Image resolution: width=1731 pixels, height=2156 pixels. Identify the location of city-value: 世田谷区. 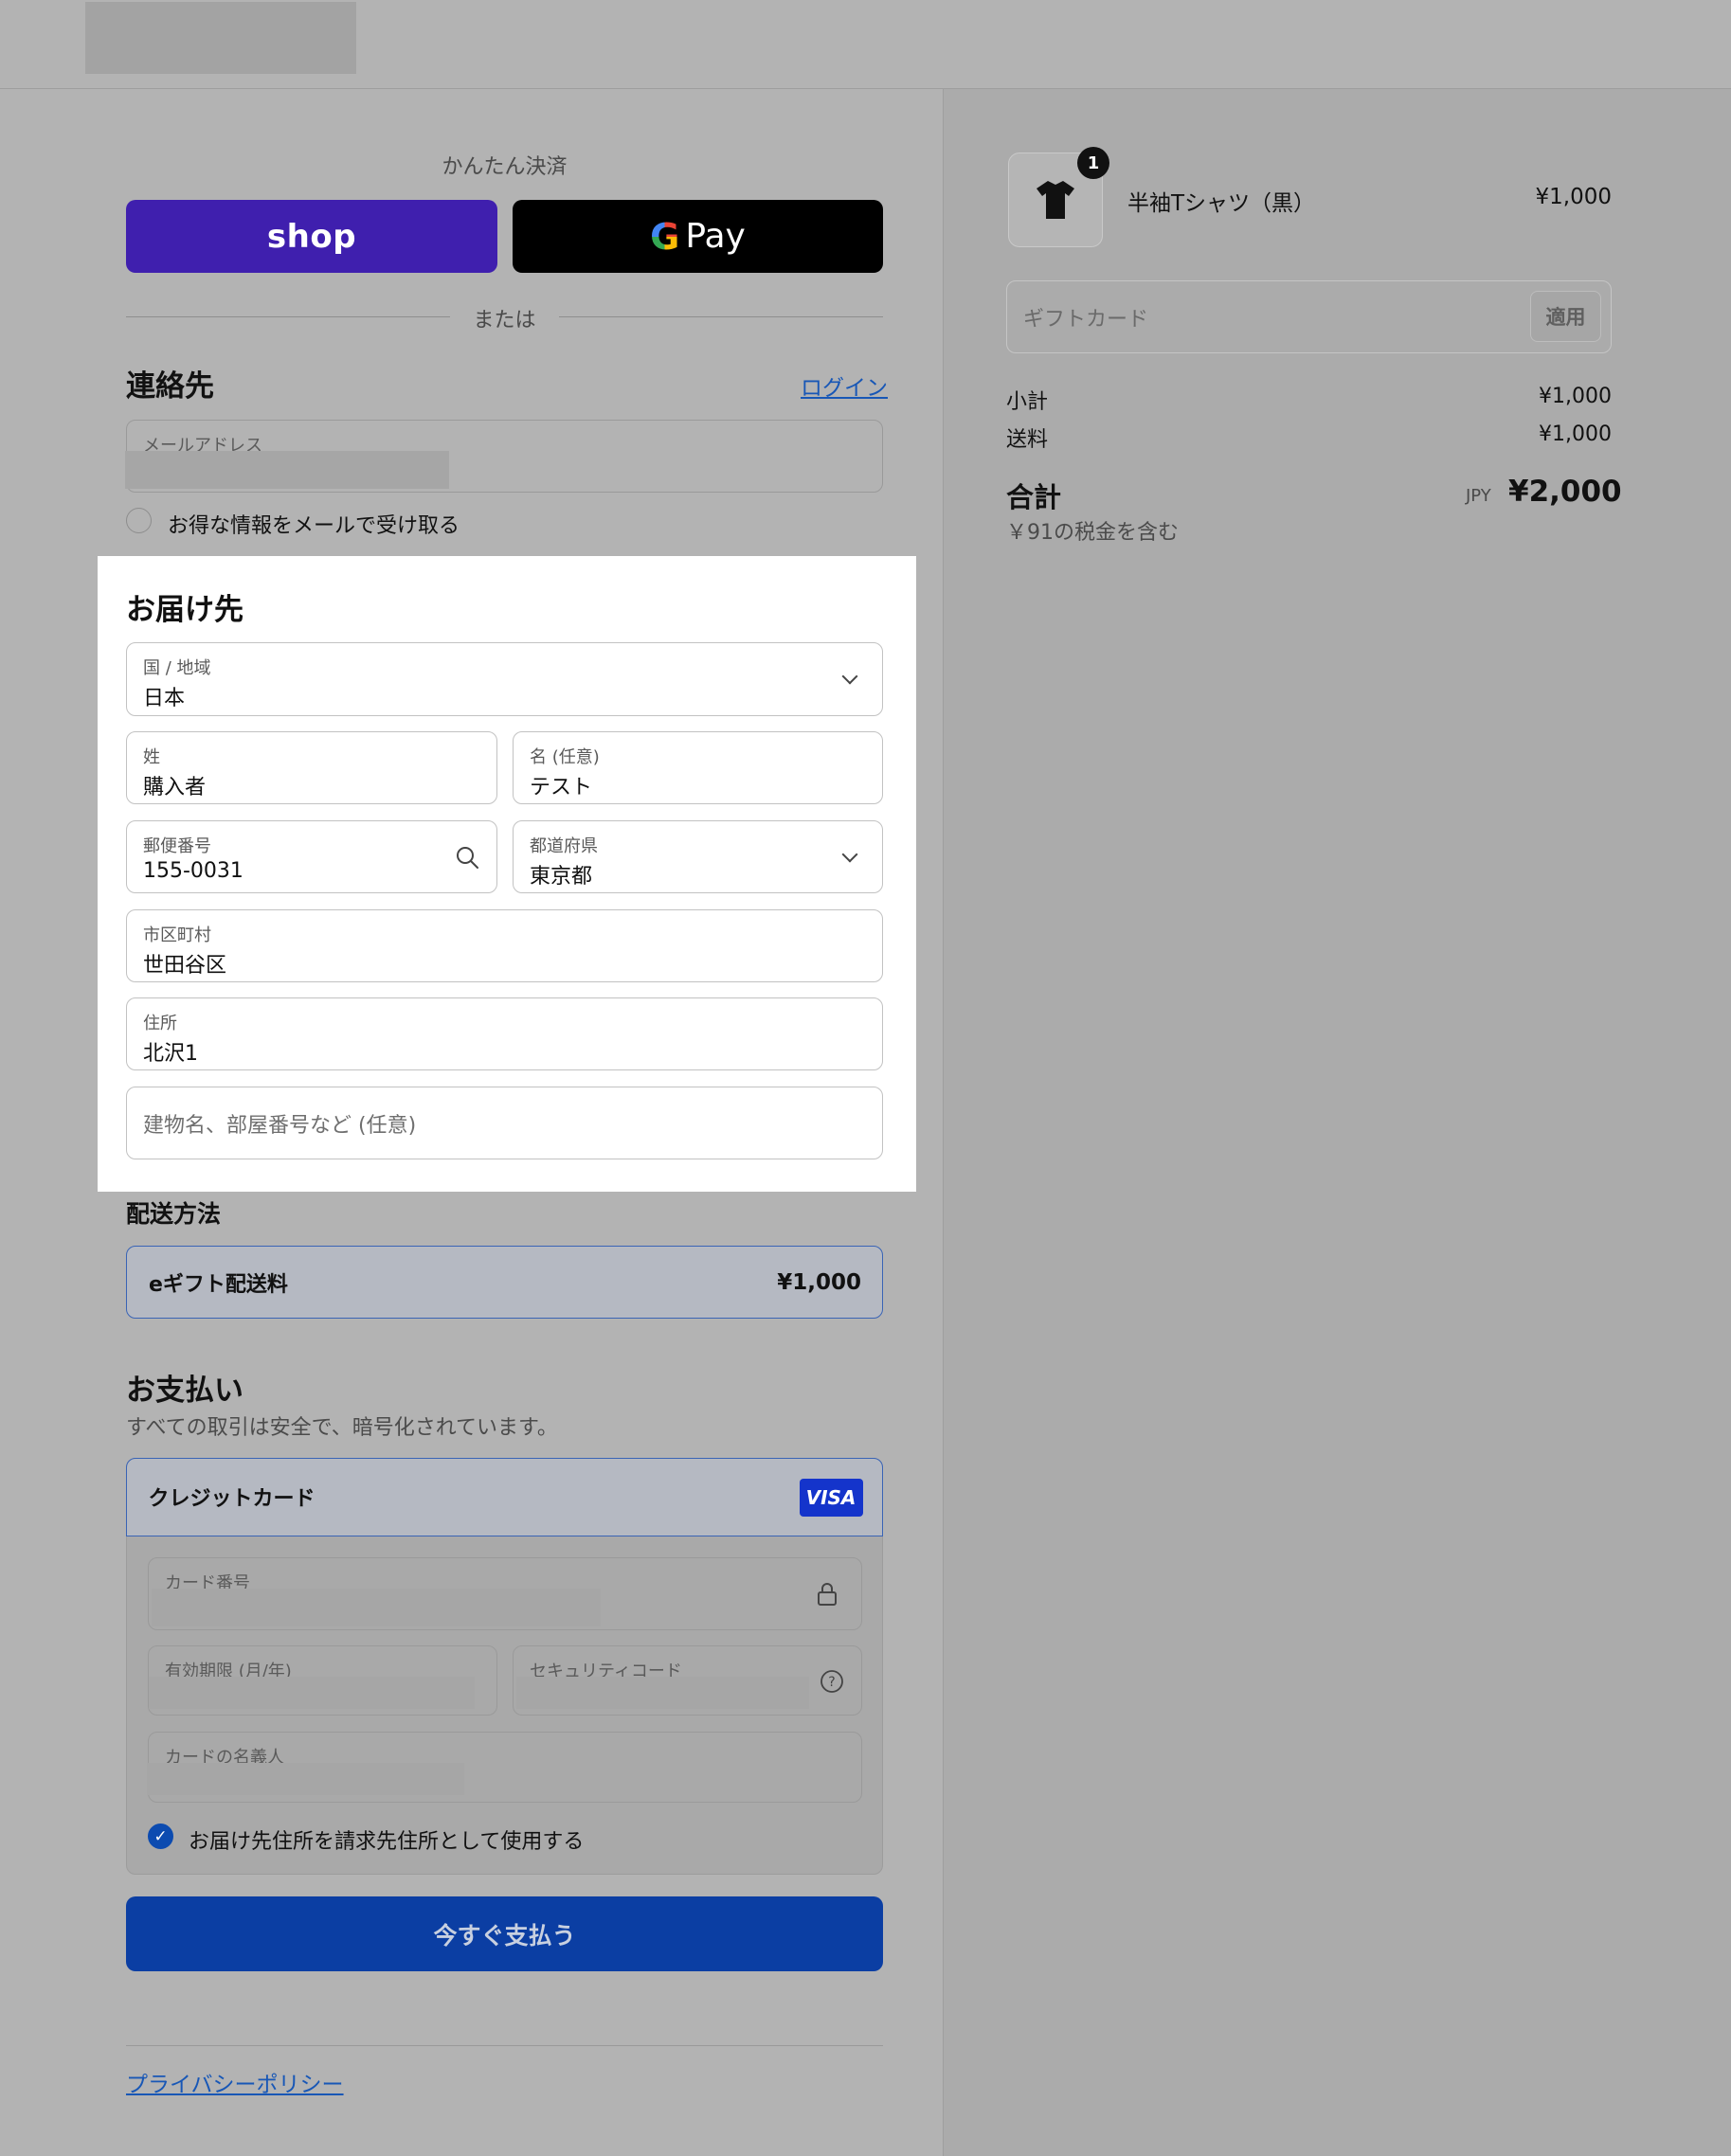
(185, 966).